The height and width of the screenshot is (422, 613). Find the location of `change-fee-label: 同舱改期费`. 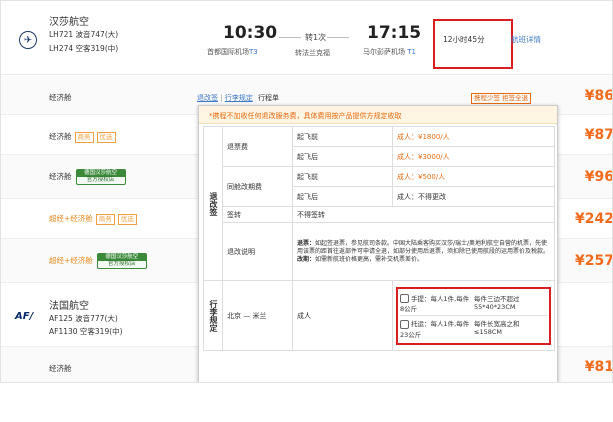

change-fee-label: 同舱改期费 is located at coordinates (257, 186).